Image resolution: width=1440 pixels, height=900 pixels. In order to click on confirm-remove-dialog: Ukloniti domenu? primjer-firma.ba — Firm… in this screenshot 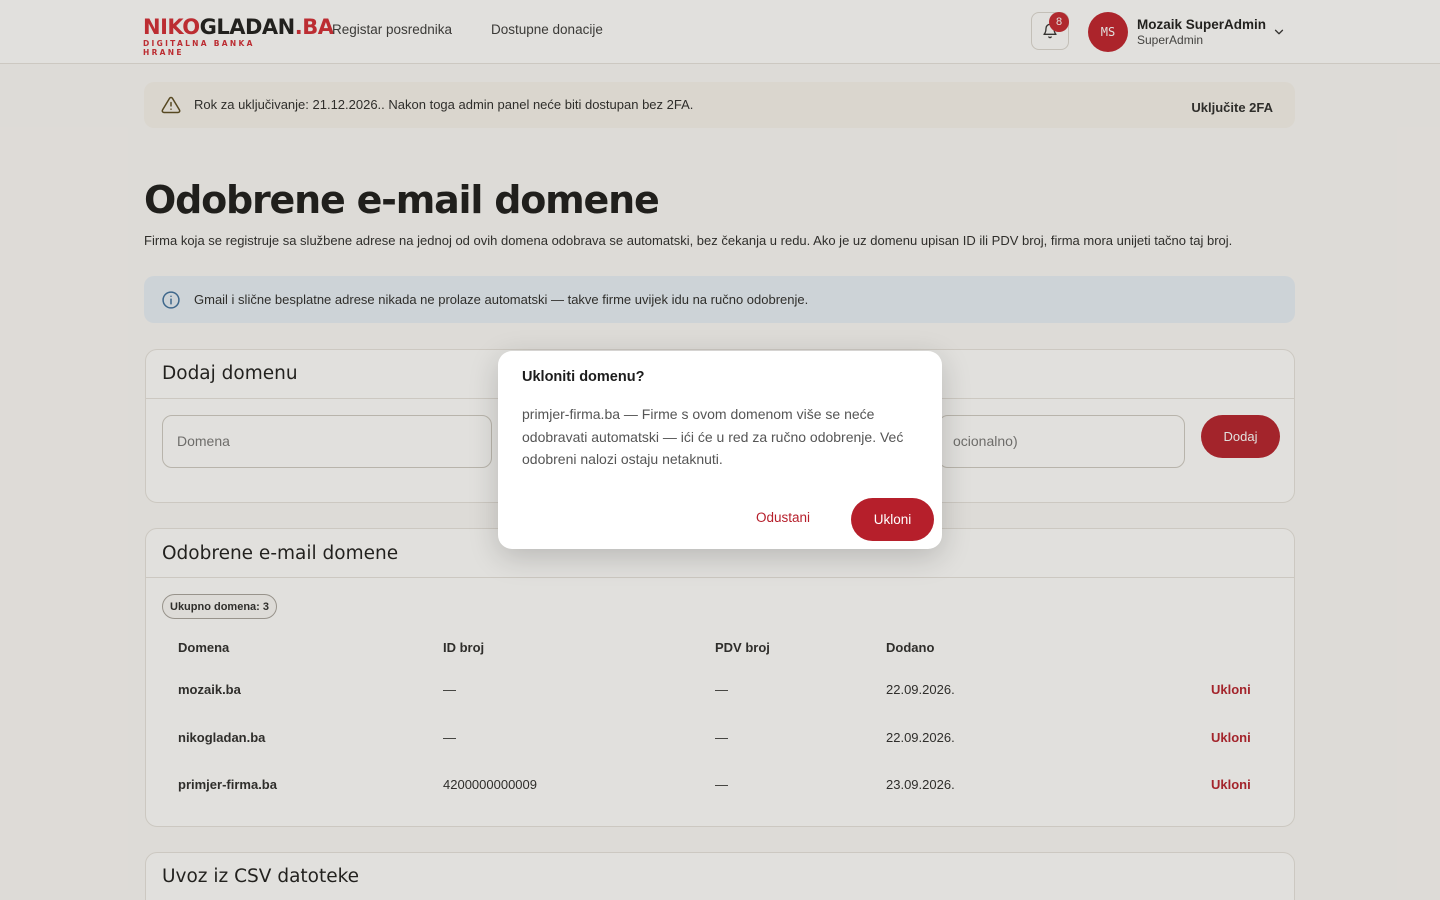, I will do `click(720, 450)`.